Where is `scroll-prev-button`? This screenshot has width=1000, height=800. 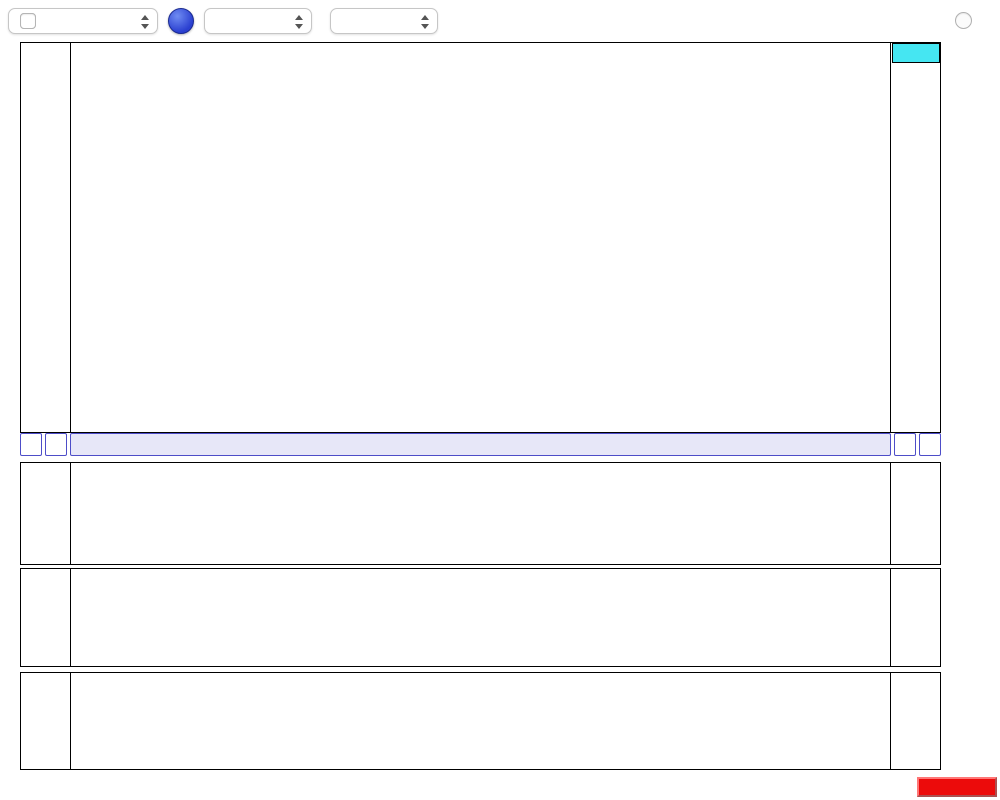 scroll-prev-button is located at coordinates (56, 444).